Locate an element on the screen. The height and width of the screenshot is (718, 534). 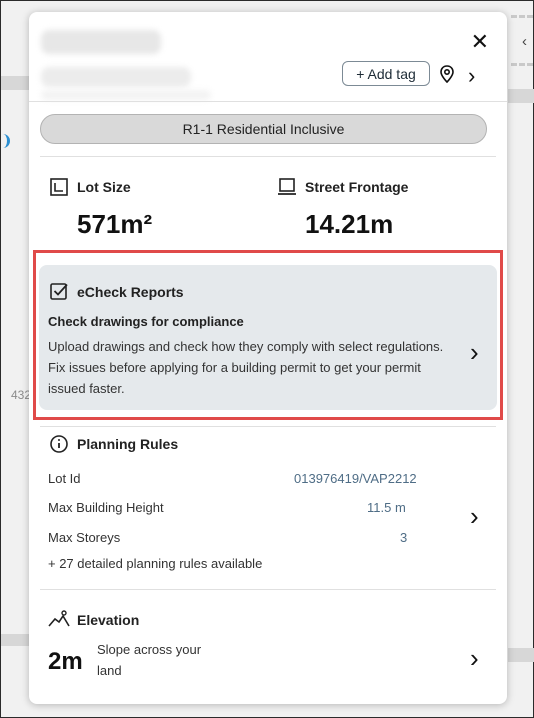
lot-size-value: 571m² is located at coordinates (115, 224).